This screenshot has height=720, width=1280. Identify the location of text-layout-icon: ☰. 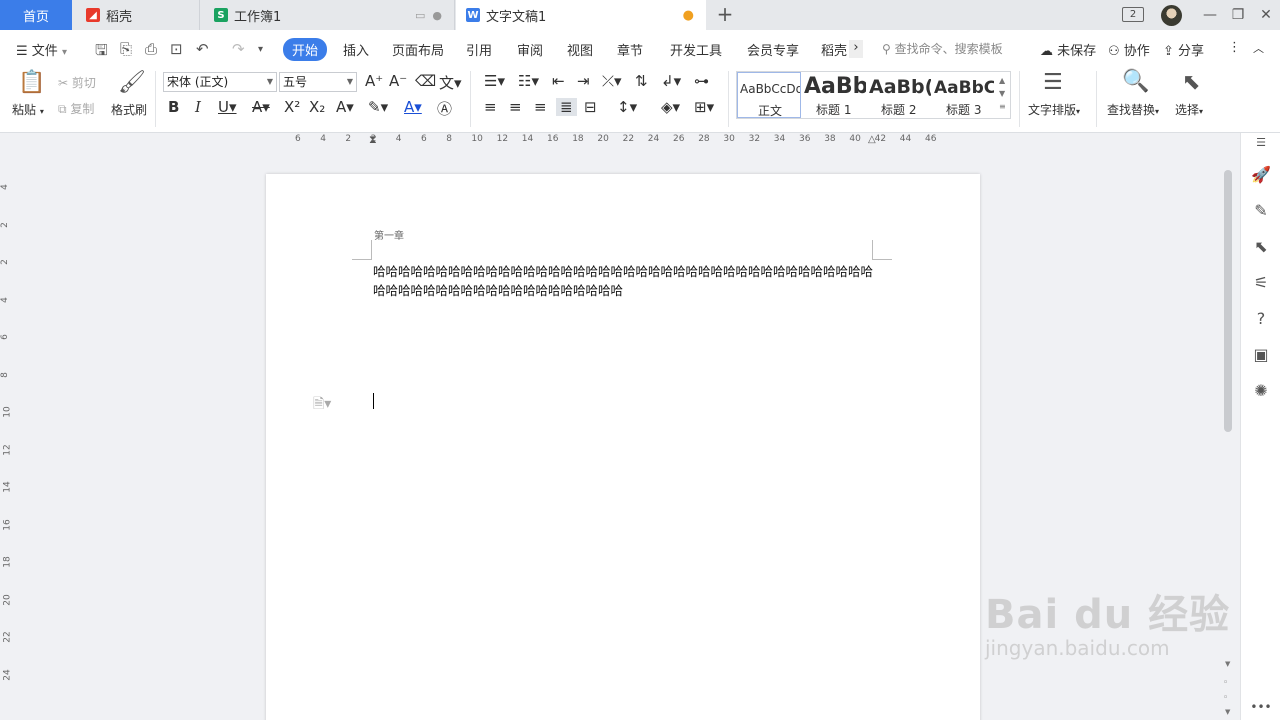
(1053, 82).